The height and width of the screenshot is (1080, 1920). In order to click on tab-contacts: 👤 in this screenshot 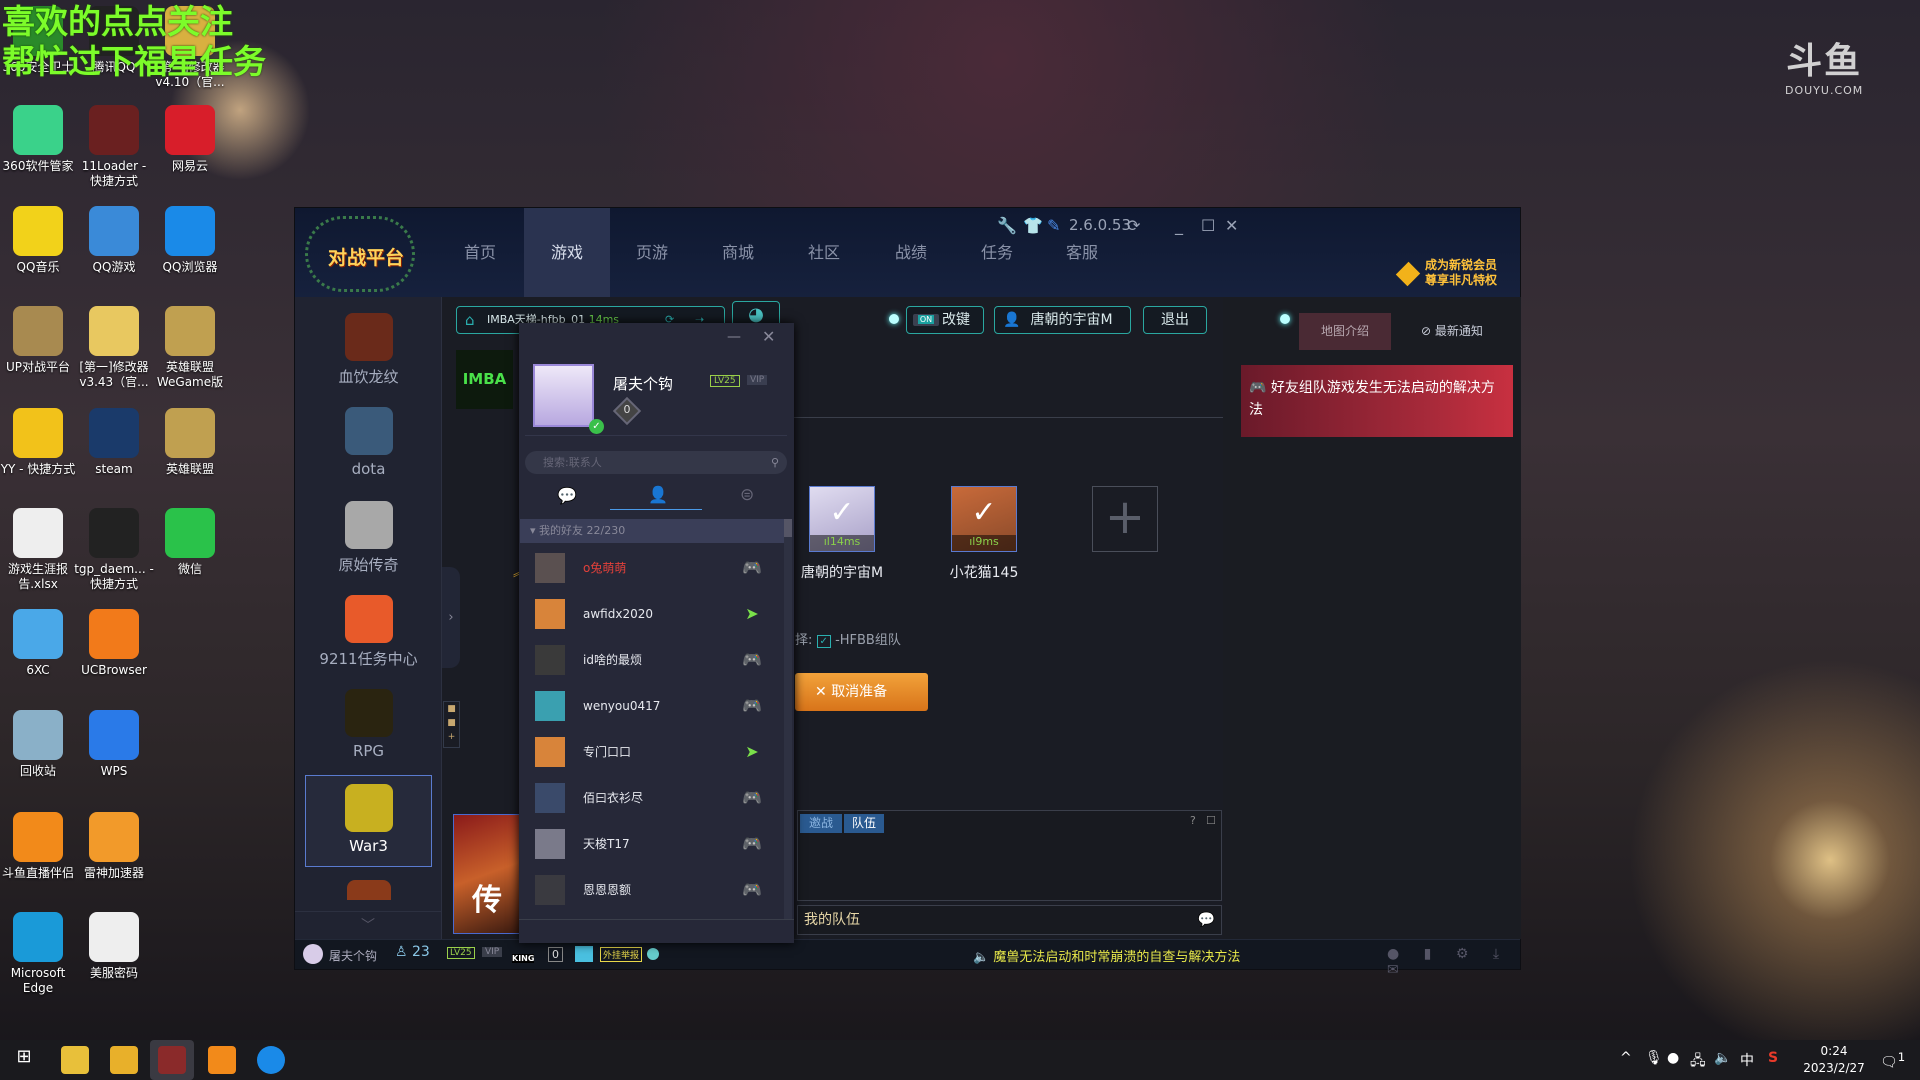, I will do `click(658, 494)`.